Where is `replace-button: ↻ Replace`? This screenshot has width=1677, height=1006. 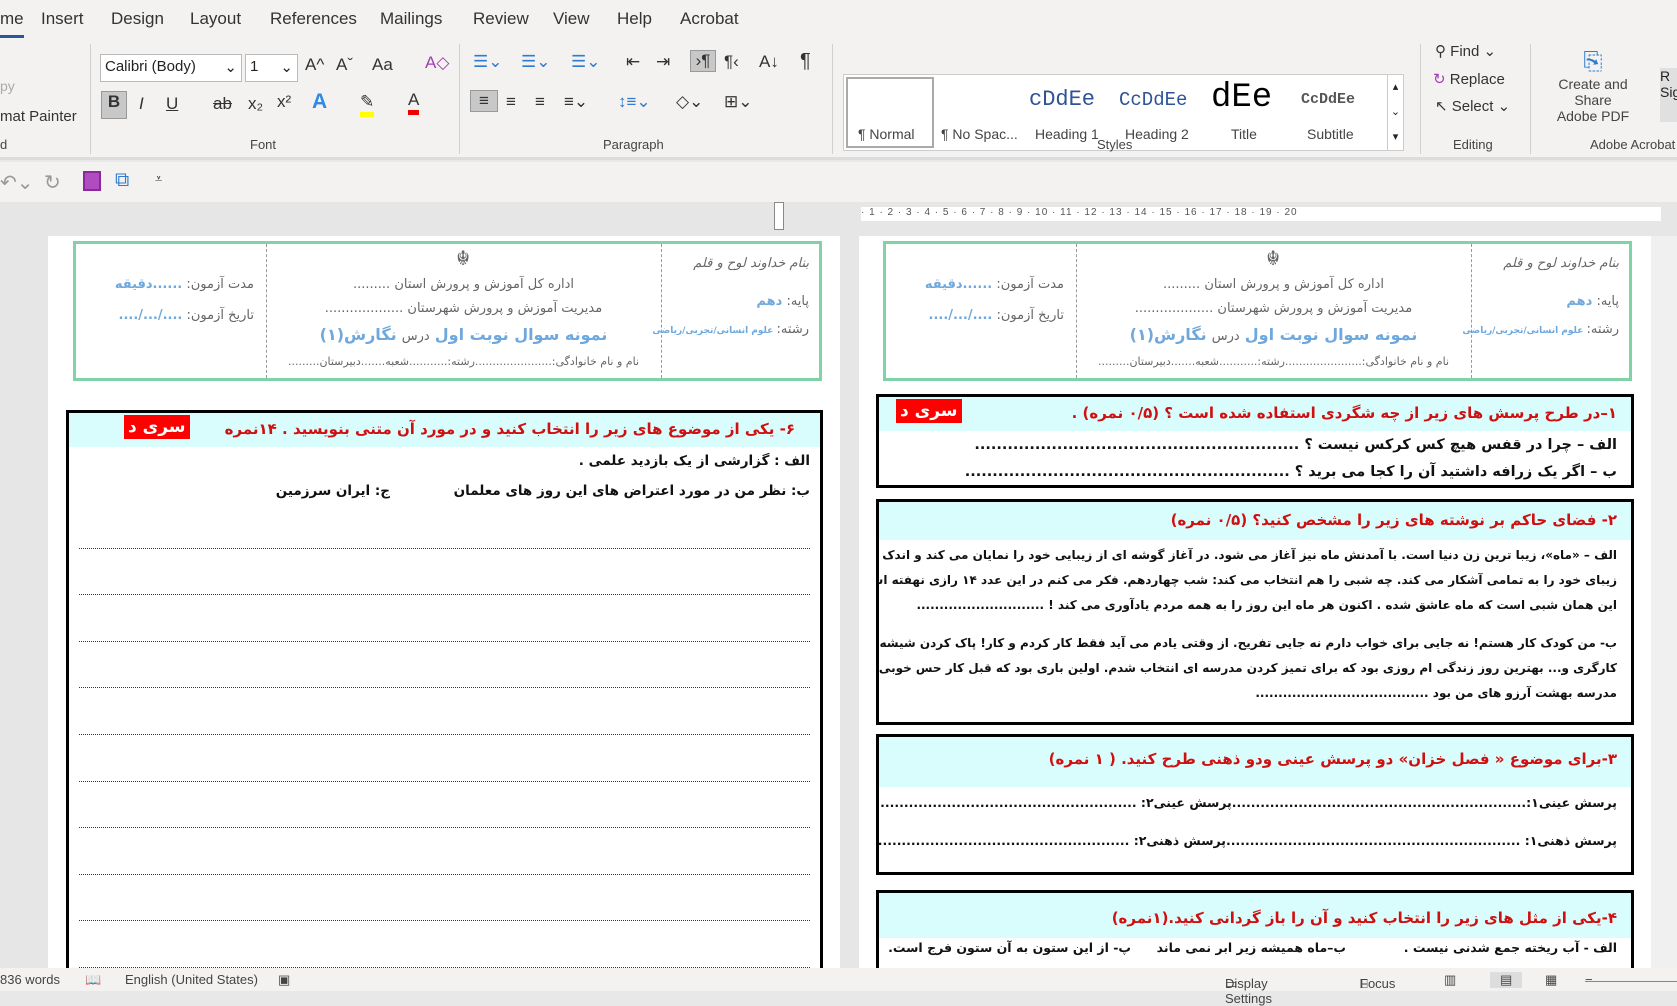 replace-button: ↻ Replace is located at coordinates (1469, 79).